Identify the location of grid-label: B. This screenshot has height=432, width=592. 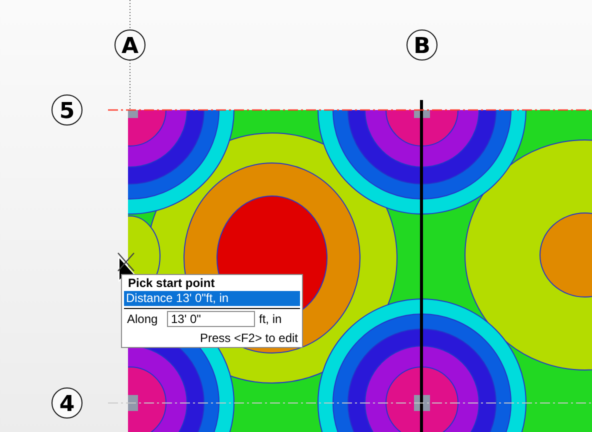
(422, 46).